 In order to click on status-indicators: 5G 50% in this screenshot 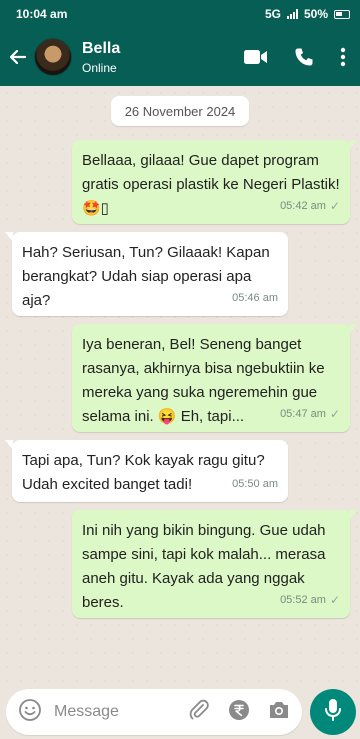, I will do `click(307, 14)`.